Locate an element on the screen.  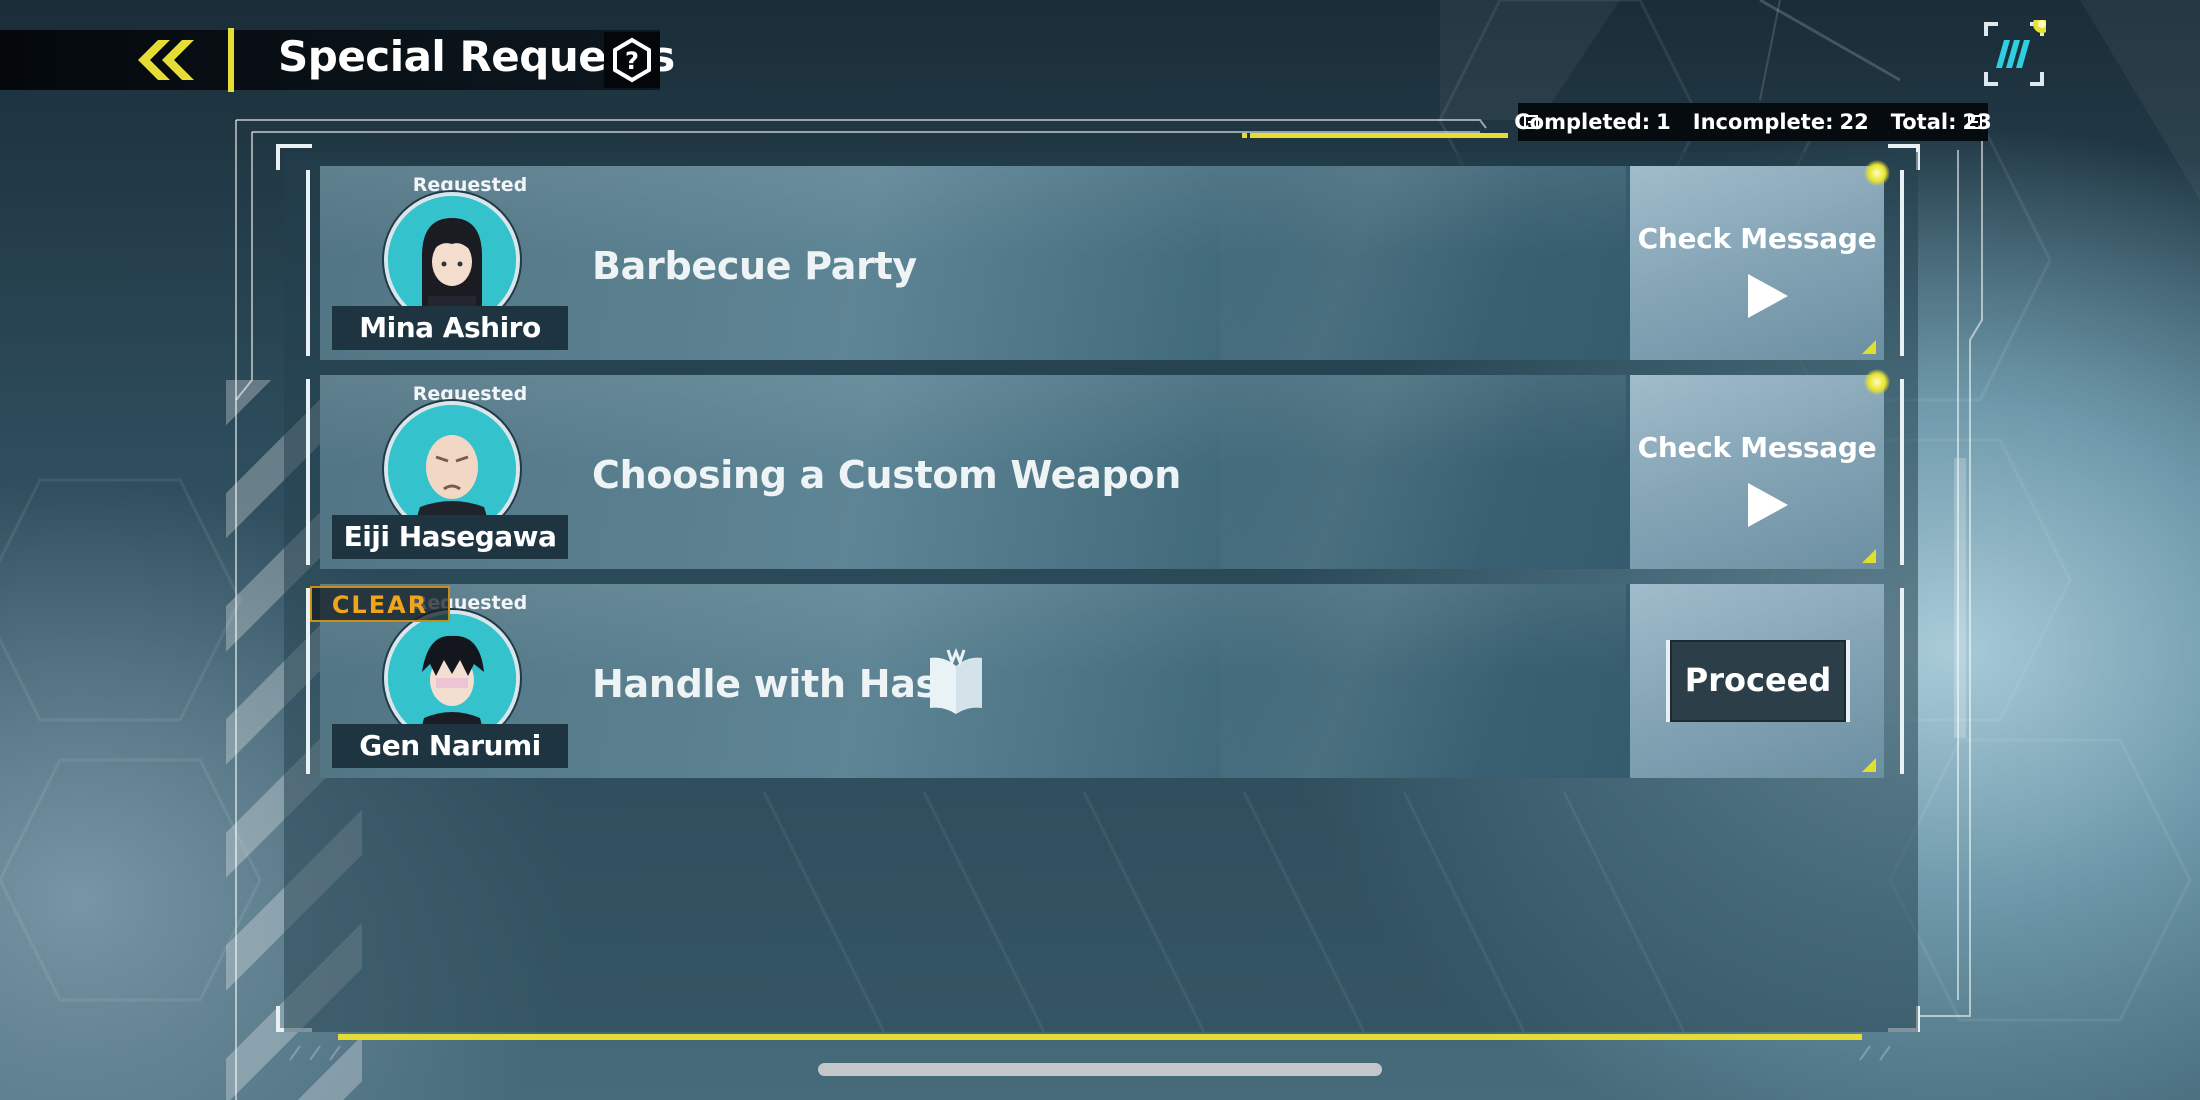
proceed-button: Proceed is located at coordinates (1758, 681).